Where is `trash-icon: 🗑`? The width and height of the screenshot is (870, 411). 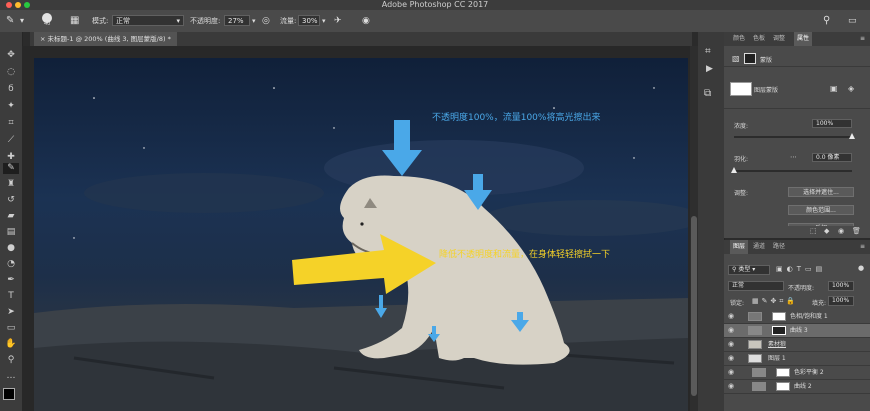
trash-icon: 🗑 is located at coordinates (856, 231).